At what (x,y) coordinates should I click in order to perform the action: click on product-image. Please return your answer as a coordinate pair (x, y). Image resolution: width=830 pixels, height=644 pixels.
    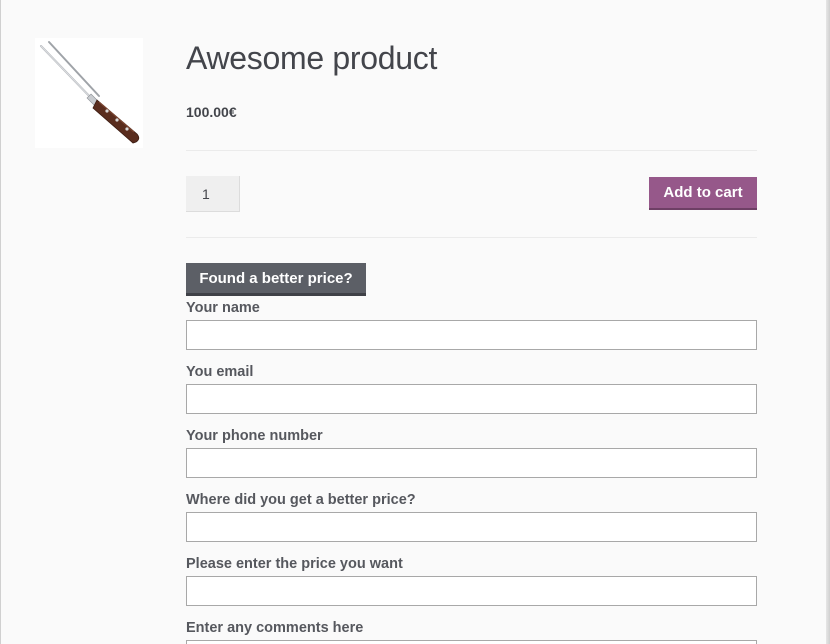
    Looking at the image, I should click on (89, 93).